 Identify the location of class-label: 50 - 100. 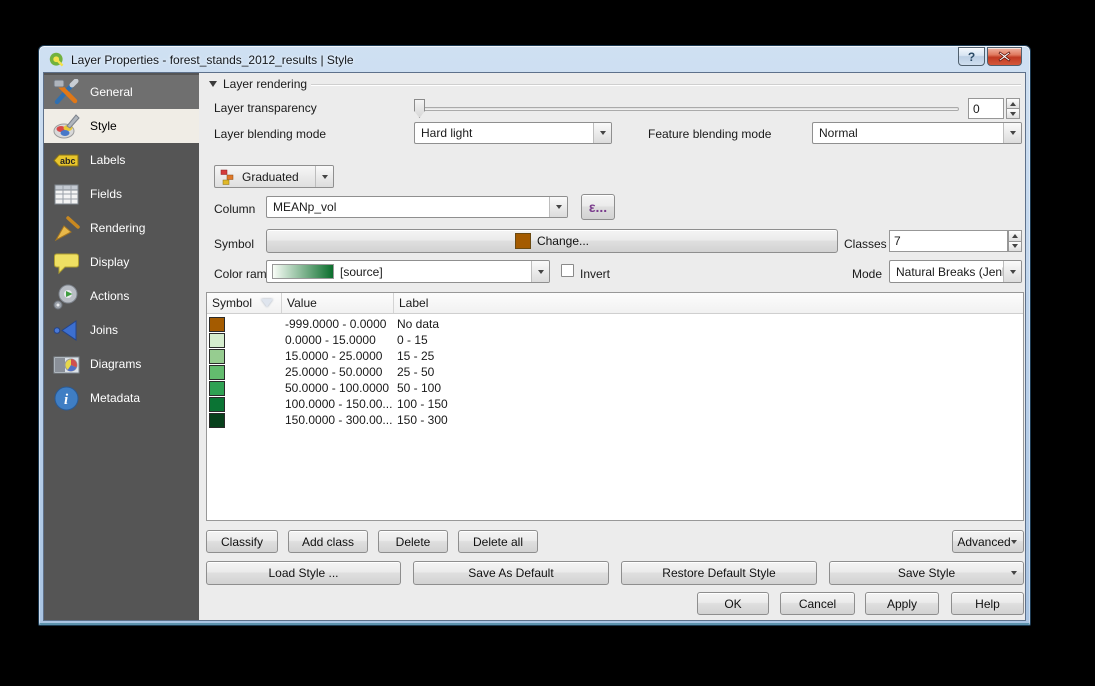
(708, 388).